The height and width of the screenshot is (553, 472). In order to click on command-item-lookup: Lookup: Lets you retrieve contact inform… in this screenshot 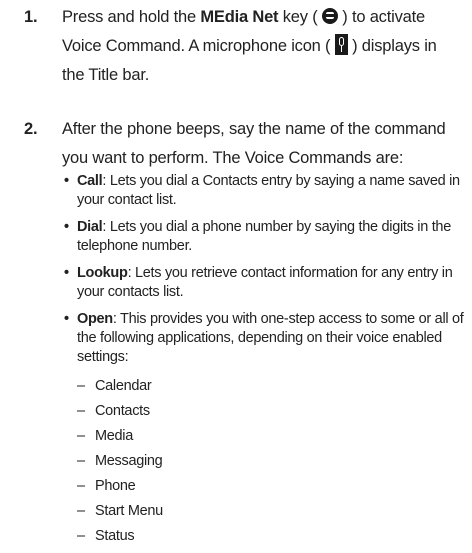, I will do `click(264, 283)`.